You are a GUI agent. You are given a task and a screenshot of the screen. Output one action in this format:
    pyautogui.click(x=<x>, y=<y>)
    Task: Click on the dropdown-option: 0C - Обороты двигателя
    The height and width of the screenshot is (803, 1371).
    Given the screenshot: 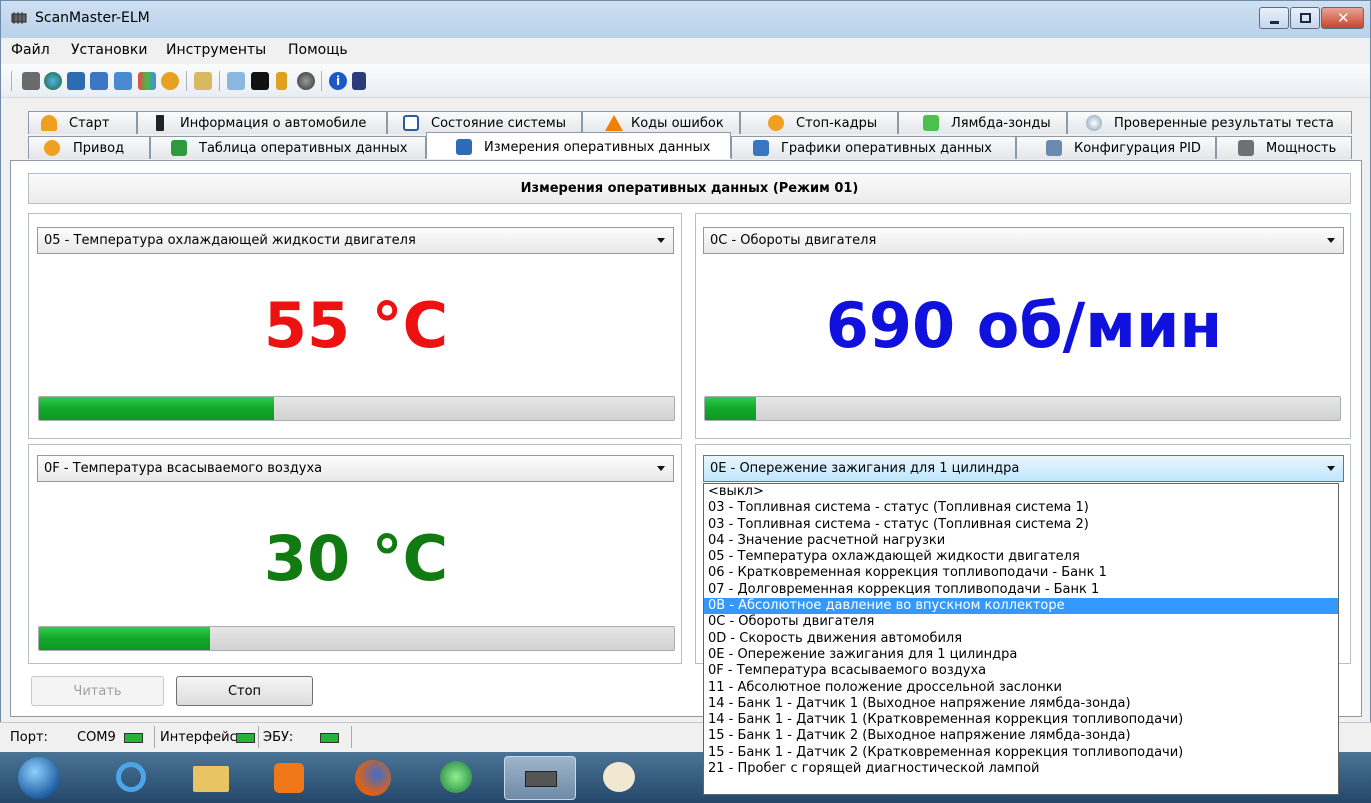 What is the action you would take?
    pyautogui.click(x=1021, y=622)
    